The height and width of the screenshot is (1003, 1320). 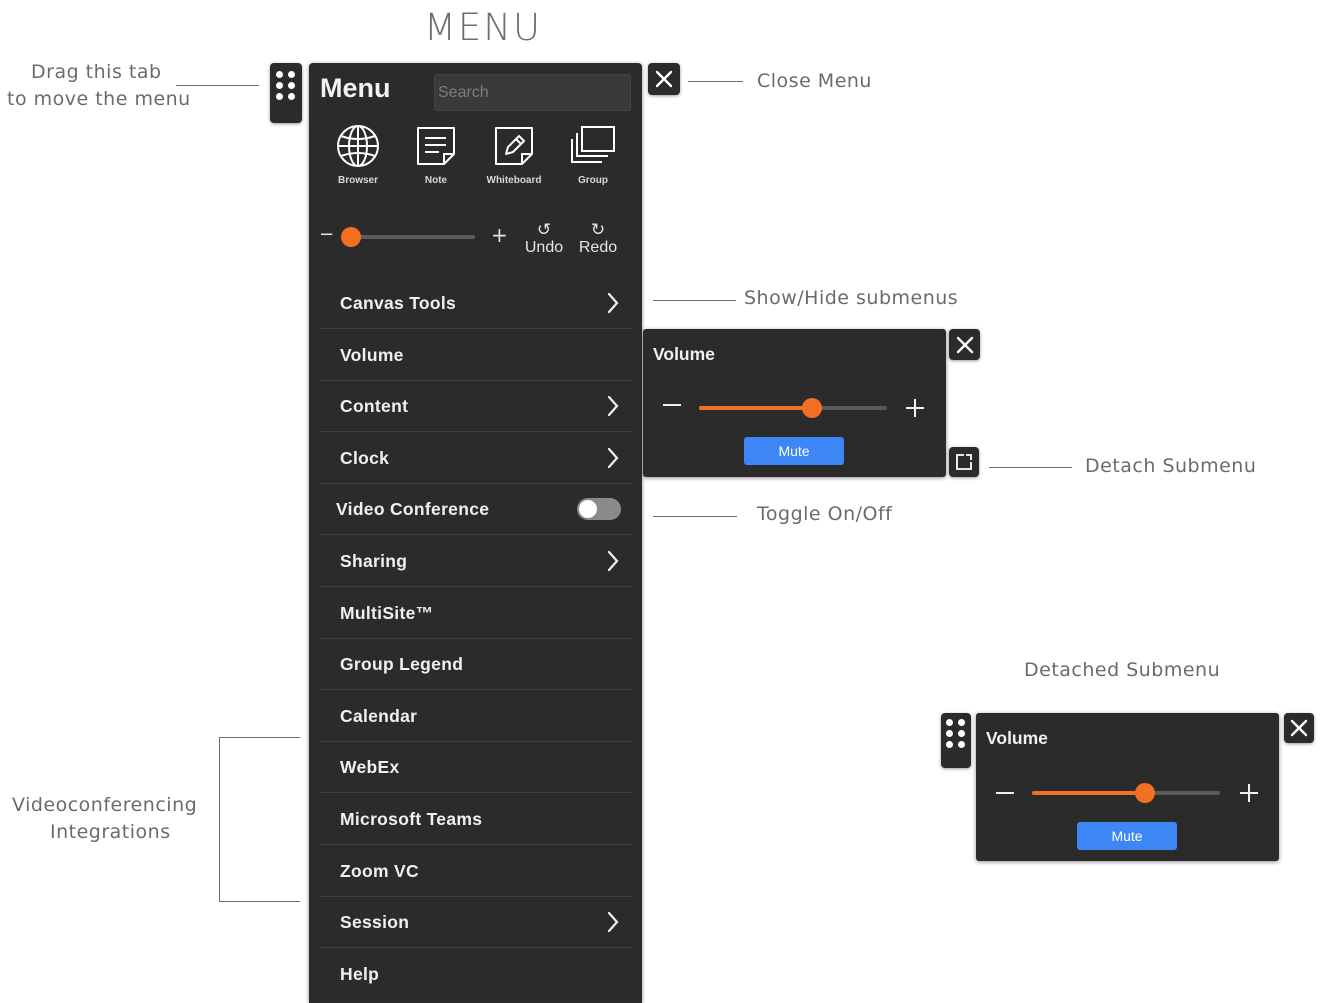 What do you see at coordinates (219, 819) in the screenshot?
I see `annotation-bracket` at bounding box center [219, 819].